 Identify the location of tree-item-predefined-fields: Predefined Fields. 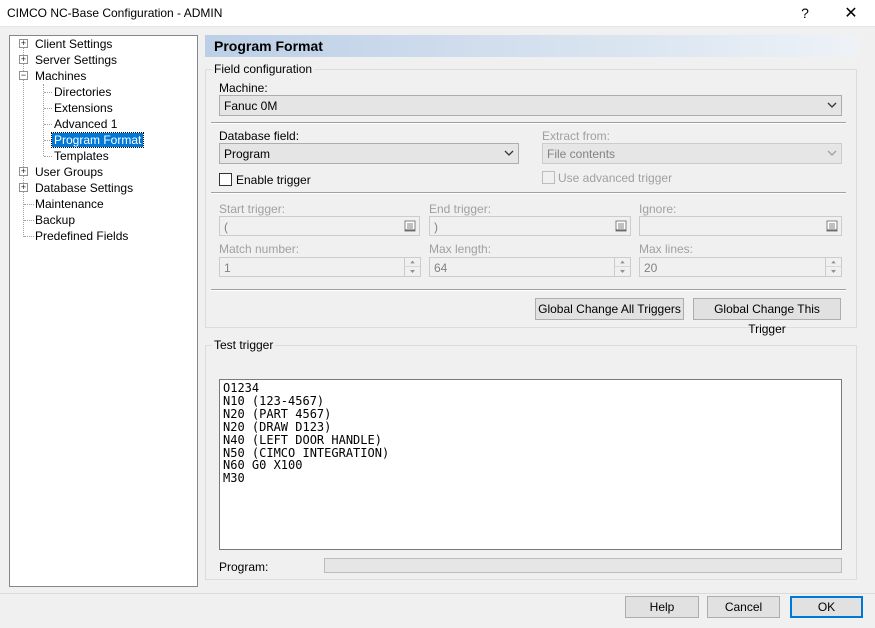
(81, 236).